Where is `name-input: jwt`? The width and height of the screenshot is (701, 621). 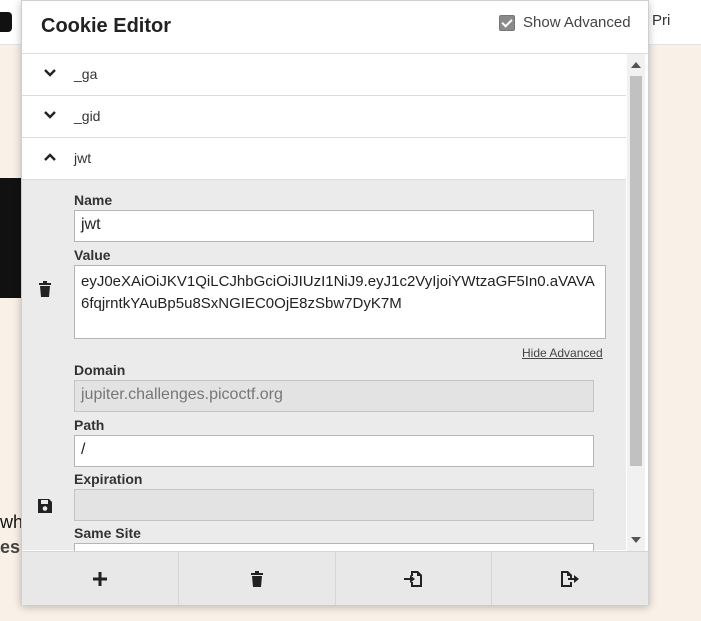 name-input: jwt is located at coordinates (334, 226).